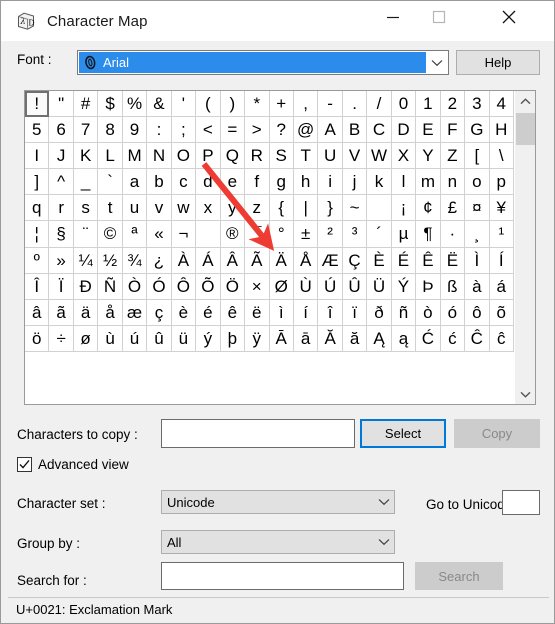 This screenshot has height=624, width=555. I want to click on character-cell: ¼, so click(86, 260).